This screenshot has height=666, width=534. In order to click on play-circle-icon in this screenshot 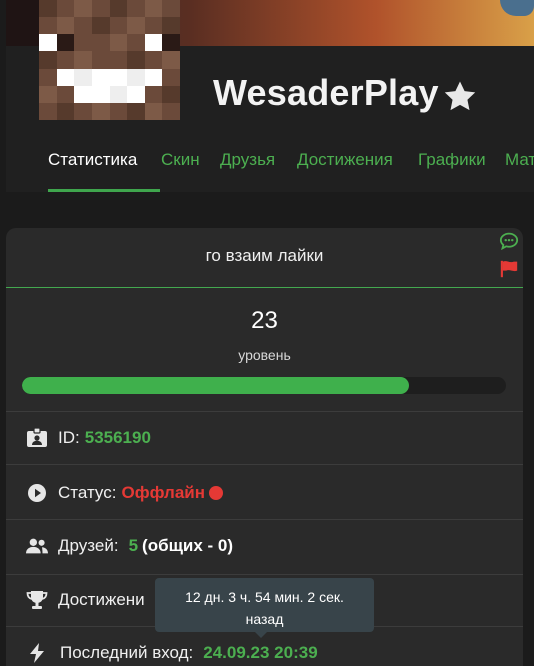, I will do `click(37, 493)`.